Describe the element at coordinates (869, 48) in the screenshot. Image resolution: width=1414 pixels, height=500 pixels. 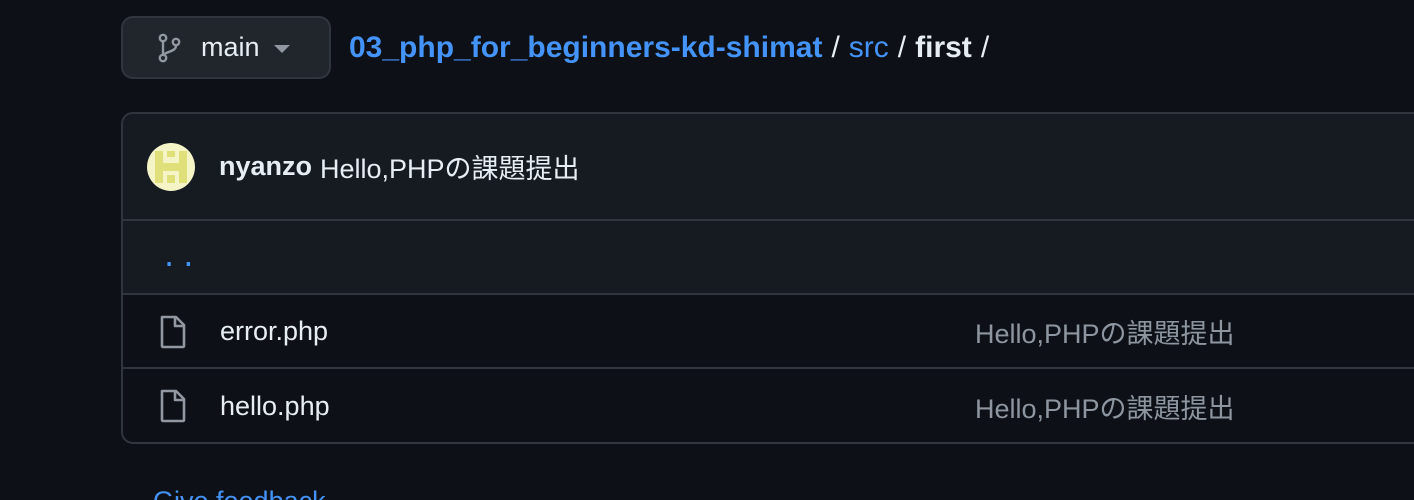
I see `breadcrumb-src-link: src` at that location.